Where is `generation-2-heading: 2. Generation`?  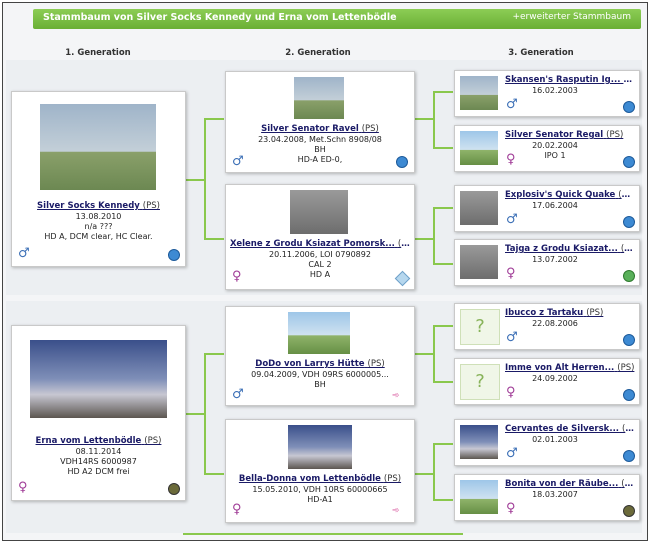 generation-2-heading: 2. Generation is located at coordinates (318, 53).